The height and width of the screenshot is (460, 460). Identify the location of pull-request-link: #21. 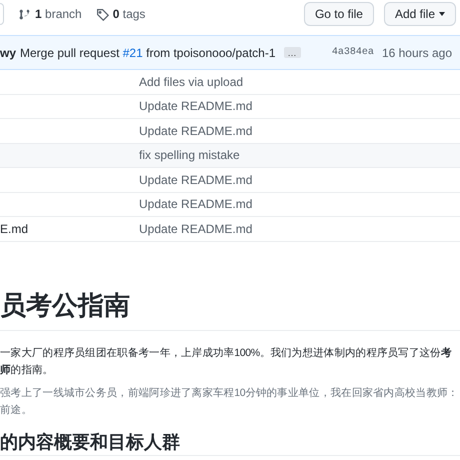
(132, 53).